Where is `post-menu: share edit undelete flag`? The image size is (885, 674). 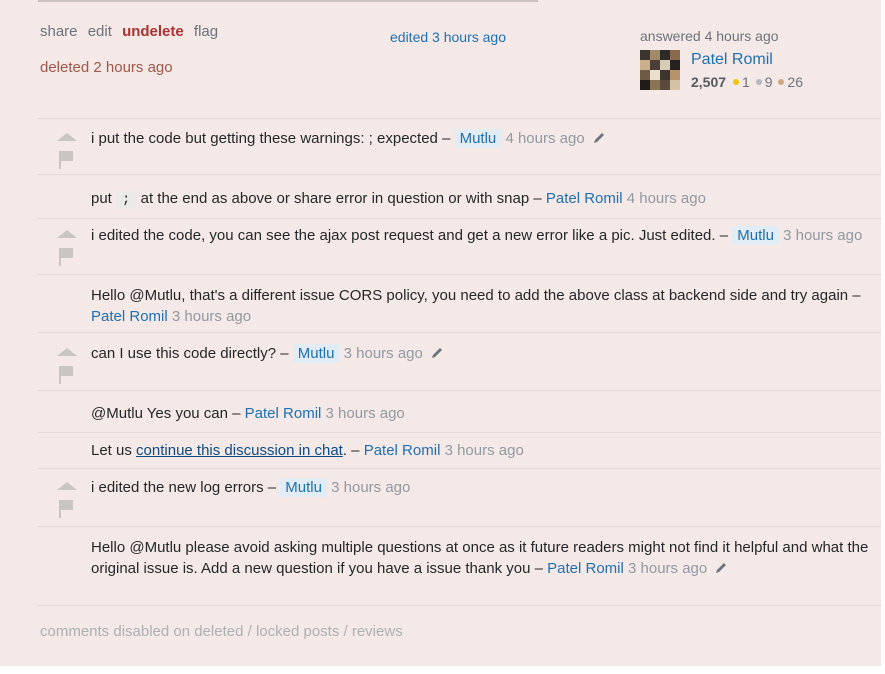 post-menu: share edit undelete flag is located at coordinates (132, 31).